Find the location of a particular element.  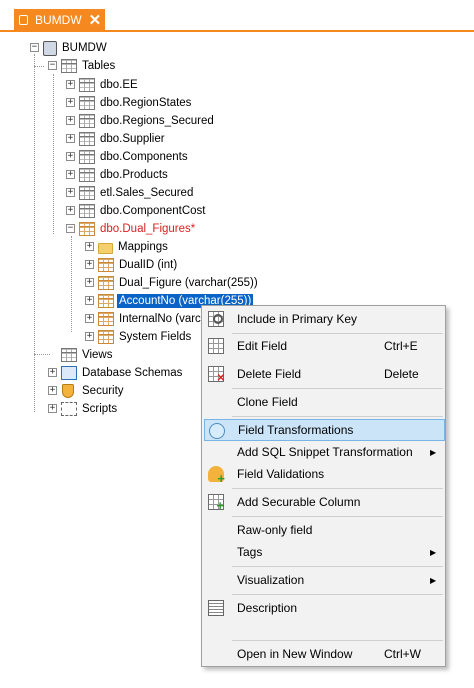

table-item: etl.Sales_Secured is located at coordinates (137, 193).